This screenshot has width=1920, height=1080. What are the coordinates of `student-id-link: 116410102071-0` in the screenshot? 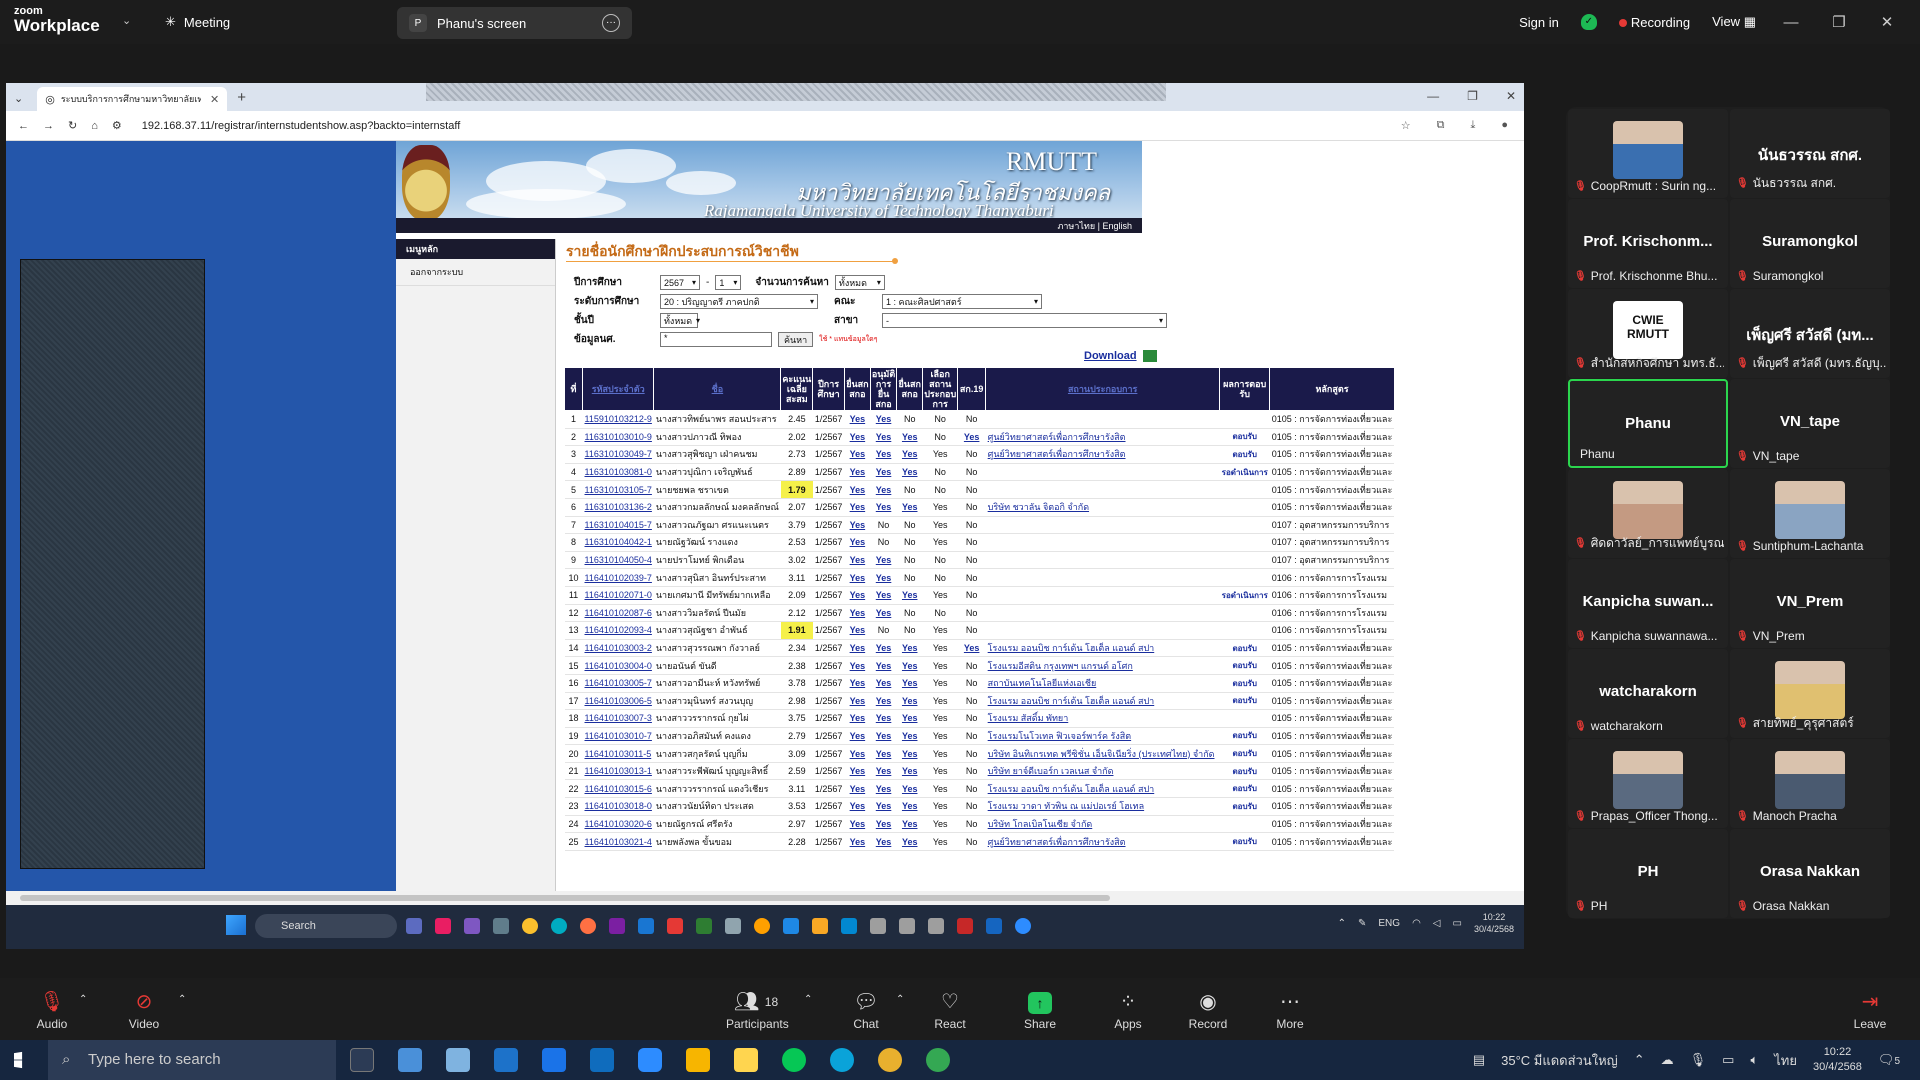 It's located at (618, 595).